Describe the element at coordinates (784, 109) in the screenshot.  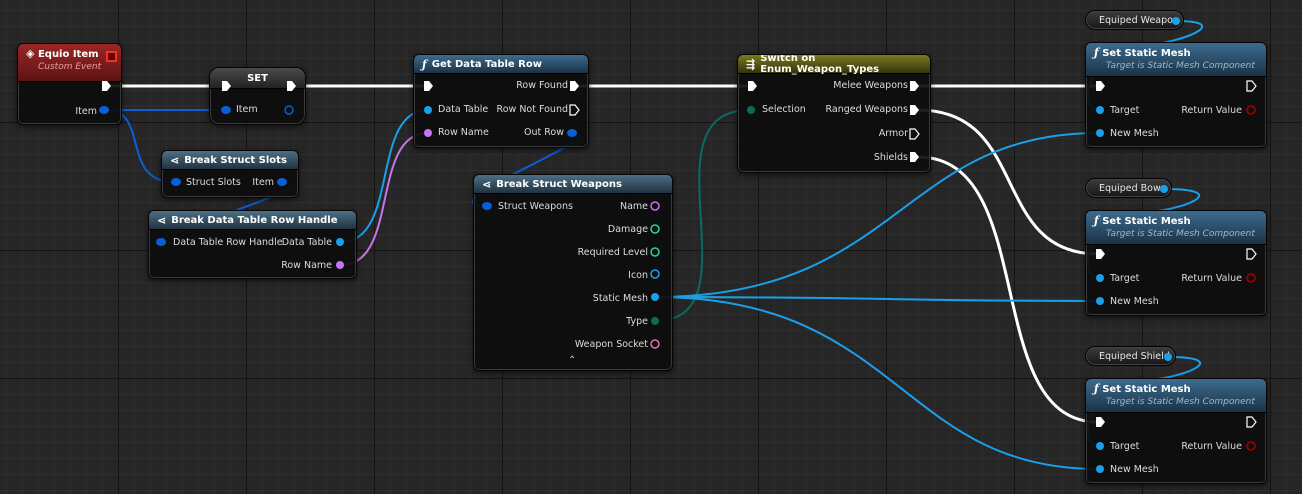
I see `pin-label-selection: Selection` at that location.